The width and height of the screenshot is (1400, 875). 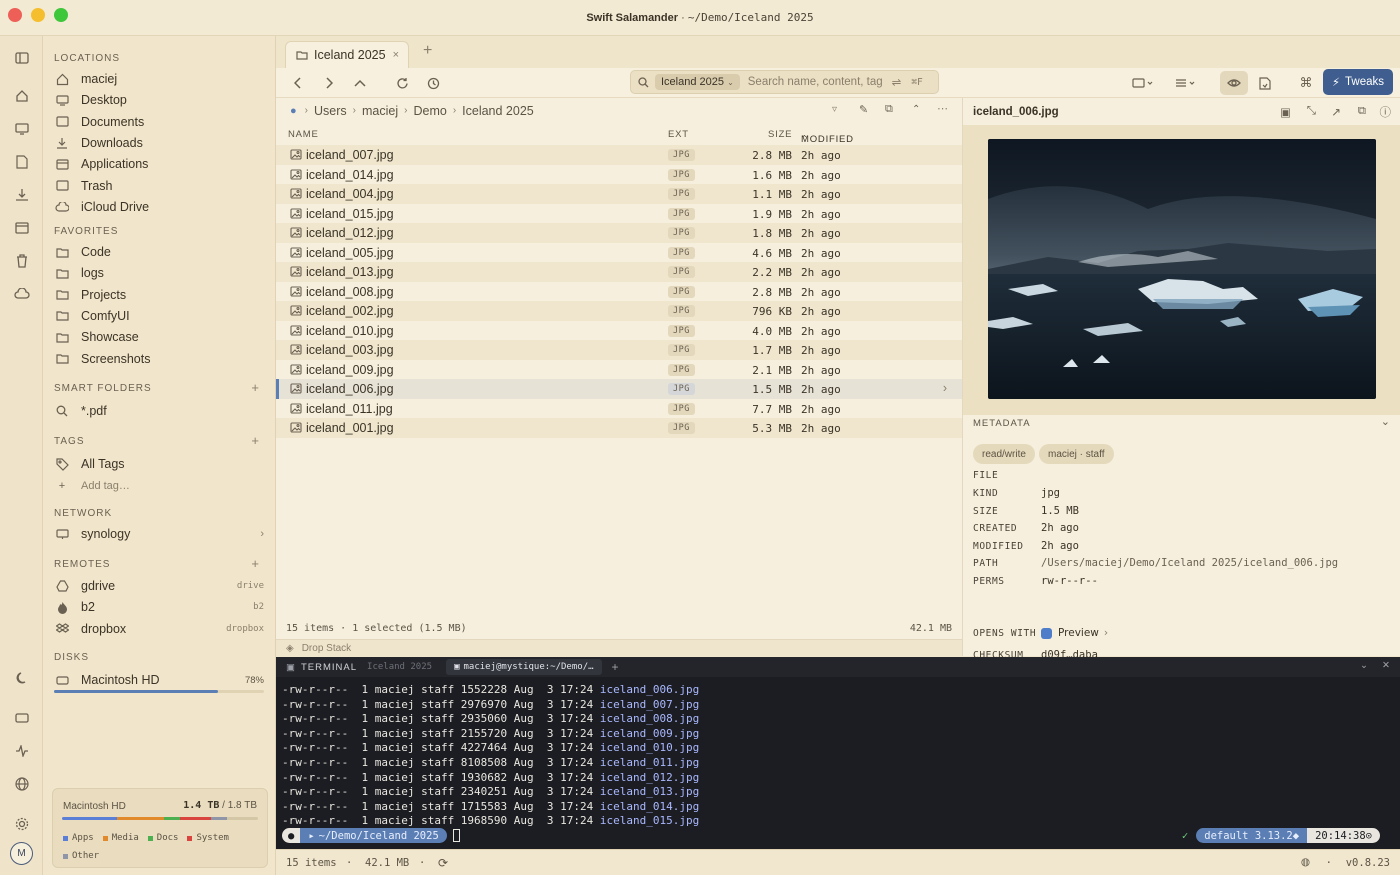 I want to click on sidebar-toggle-icon, so click(x=22, y=58).